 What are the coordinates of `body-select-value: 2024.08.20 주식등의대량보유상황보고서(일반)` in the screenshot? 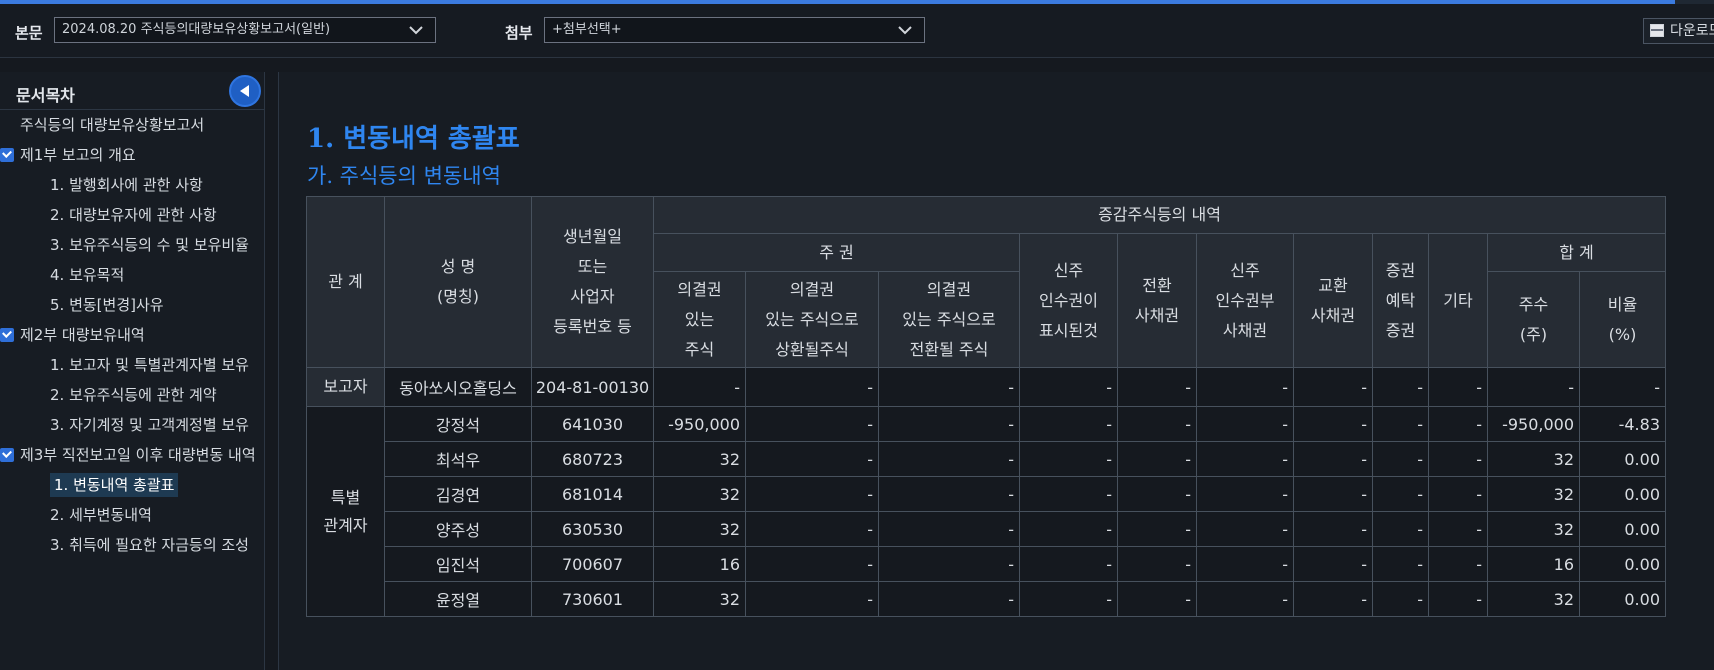 It's located at (196, 29).